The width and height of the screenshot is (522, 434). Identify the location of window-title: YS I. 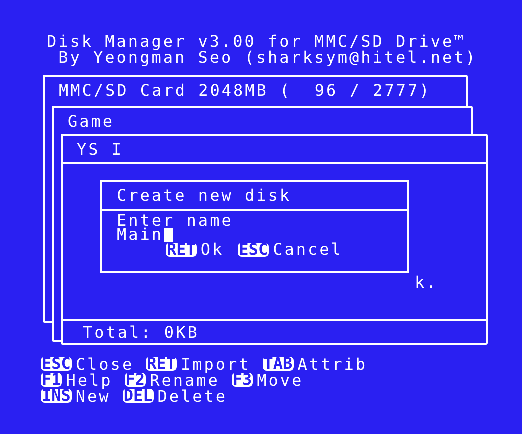
(100, 149).